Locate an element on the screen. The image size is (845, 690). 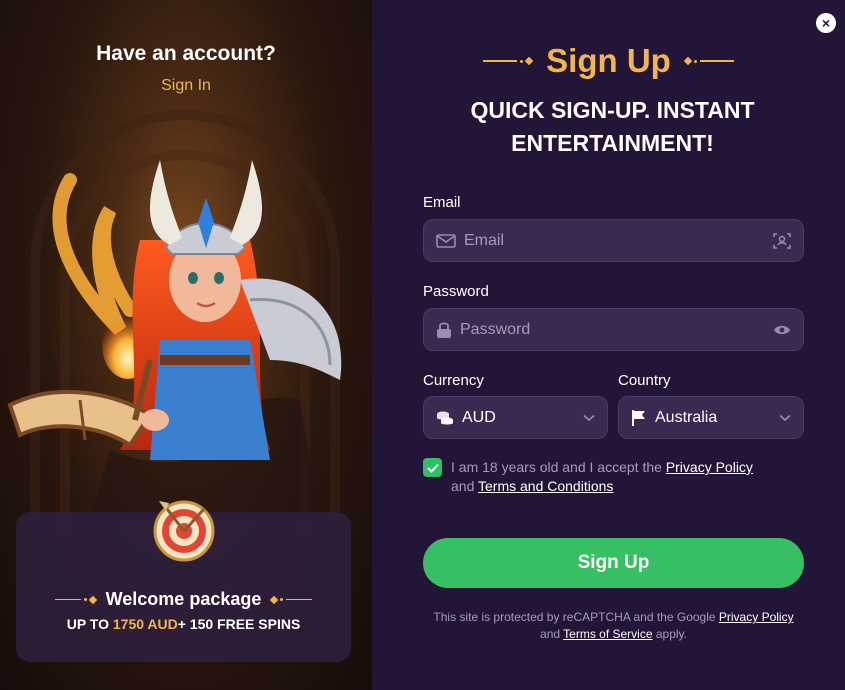
eye-icon is located at coordinates (782, 330).